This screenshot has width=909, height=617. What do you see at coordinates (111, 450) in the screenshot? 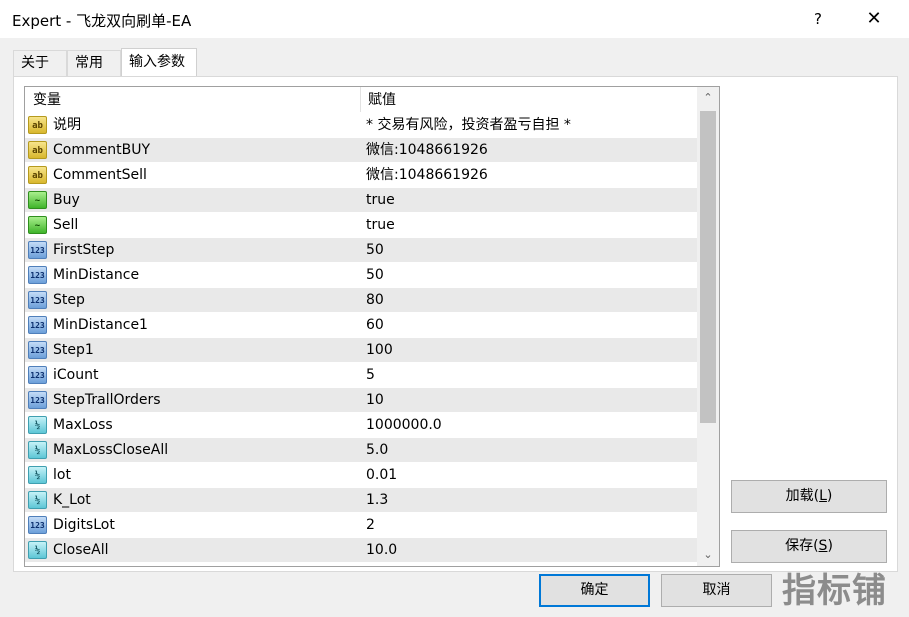
I see `variable-name: MaxLossCloseAll` at bounding box center [111, 450].